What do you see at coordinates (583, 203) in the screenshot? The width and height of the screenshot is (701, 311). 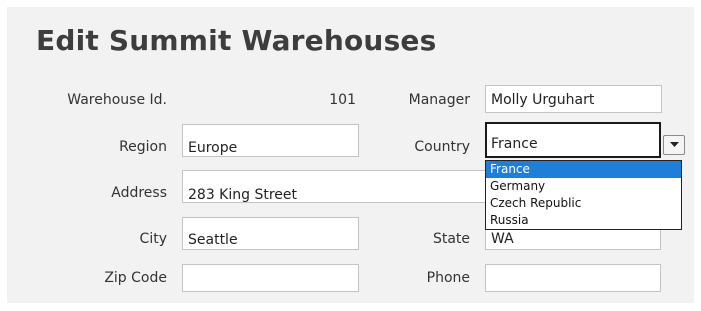 I see `country-option: Czech Republic` at bounding box center [583, 203].